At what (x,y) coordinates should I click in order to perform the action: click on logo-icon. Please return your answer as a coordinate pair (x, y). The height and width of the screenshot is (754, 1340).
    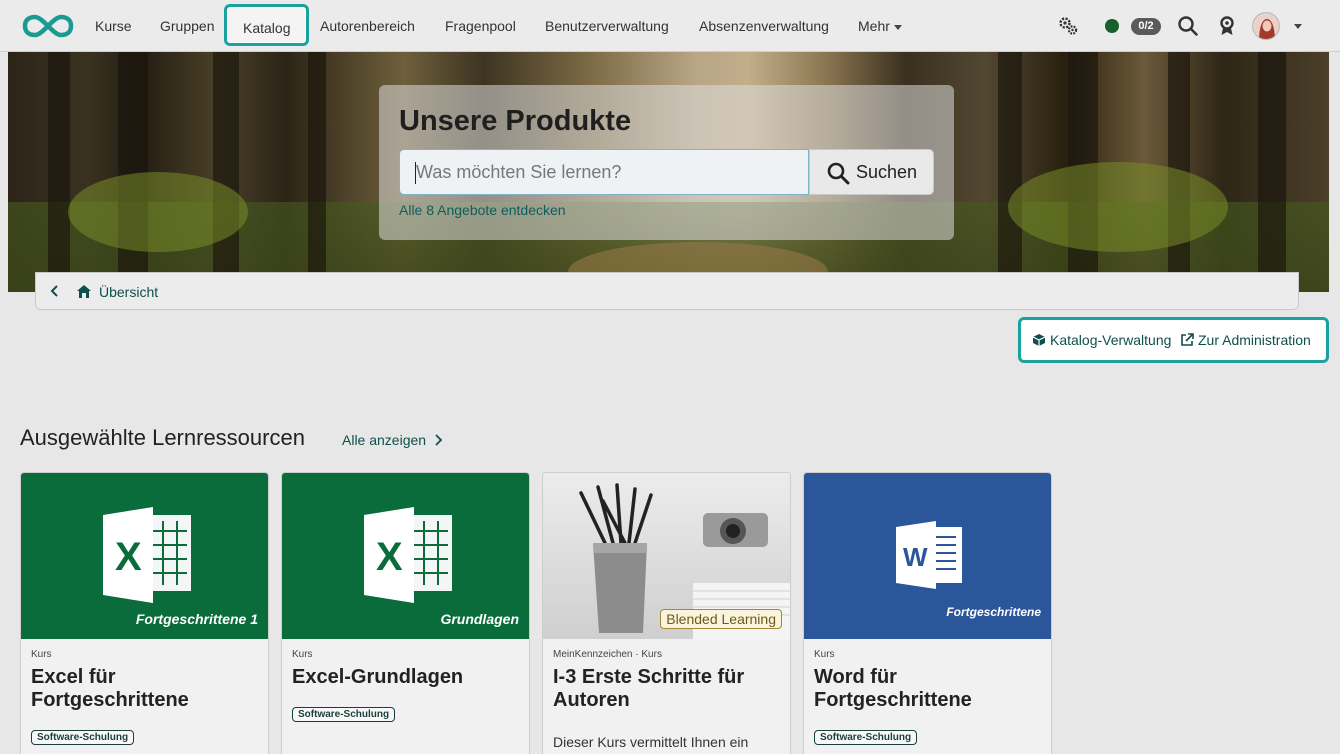
    Looking at the image, I should click on (48, 26).